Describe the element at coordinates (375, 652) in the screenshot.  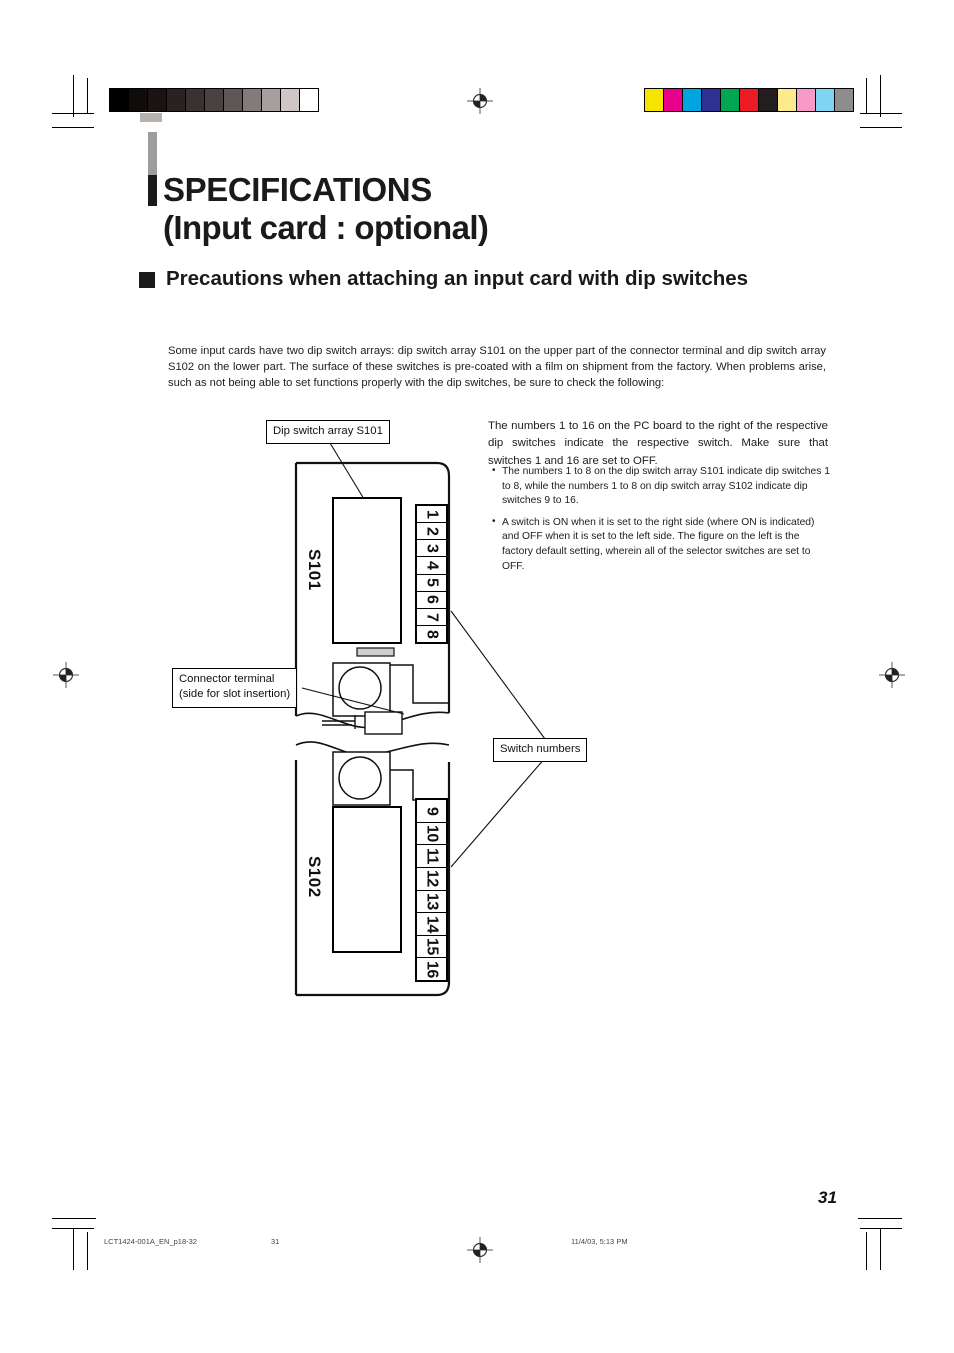
I see `pcb-pad-upper` at that location.